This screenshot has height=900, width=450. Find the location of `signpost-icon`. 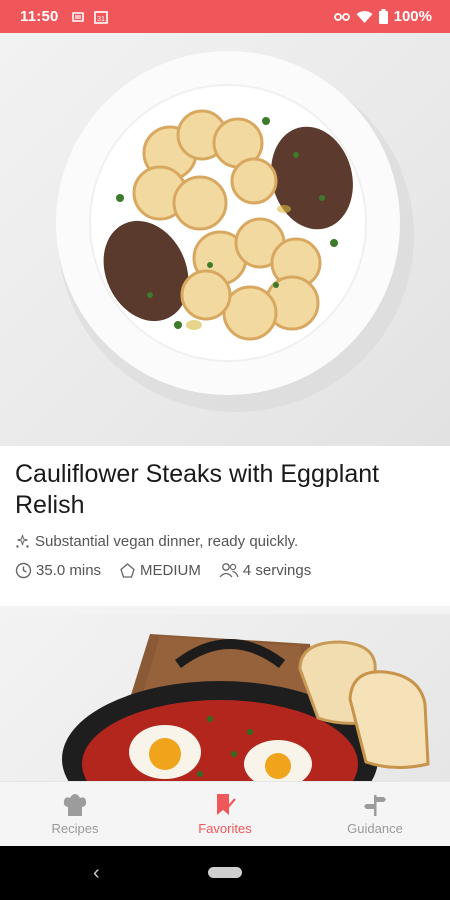

signpost-icon is located at coordinates (375, 805).